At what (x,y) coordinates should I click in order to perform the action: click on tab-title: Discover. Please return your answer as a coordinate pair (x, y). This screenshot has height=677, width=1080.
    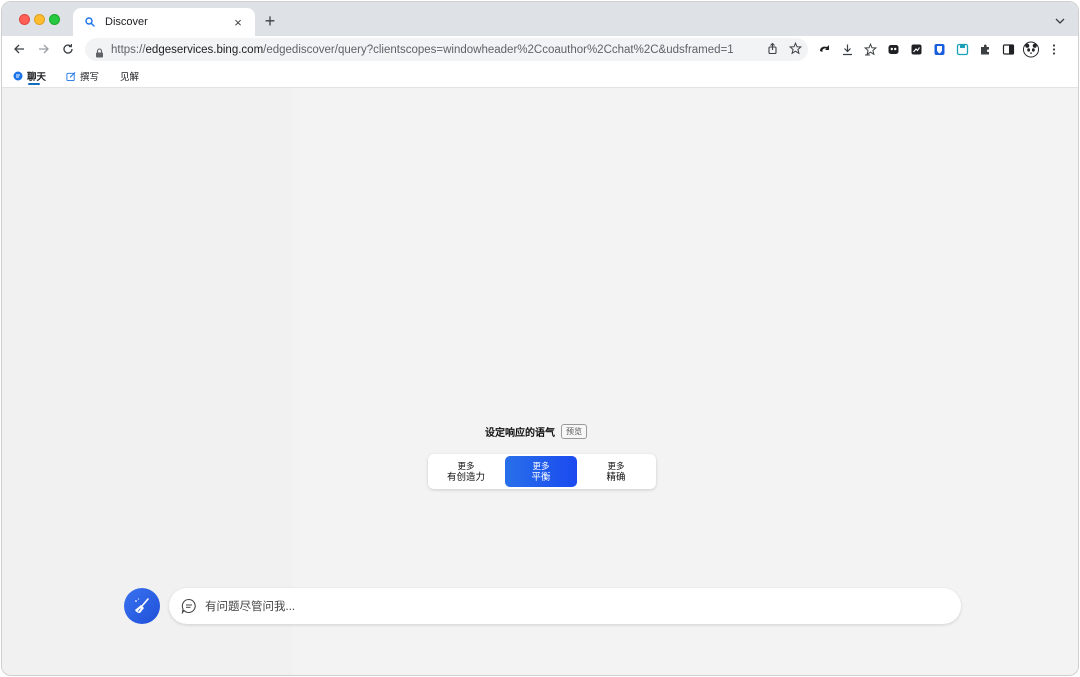
    Looking at the image, I should click on (126, 22).